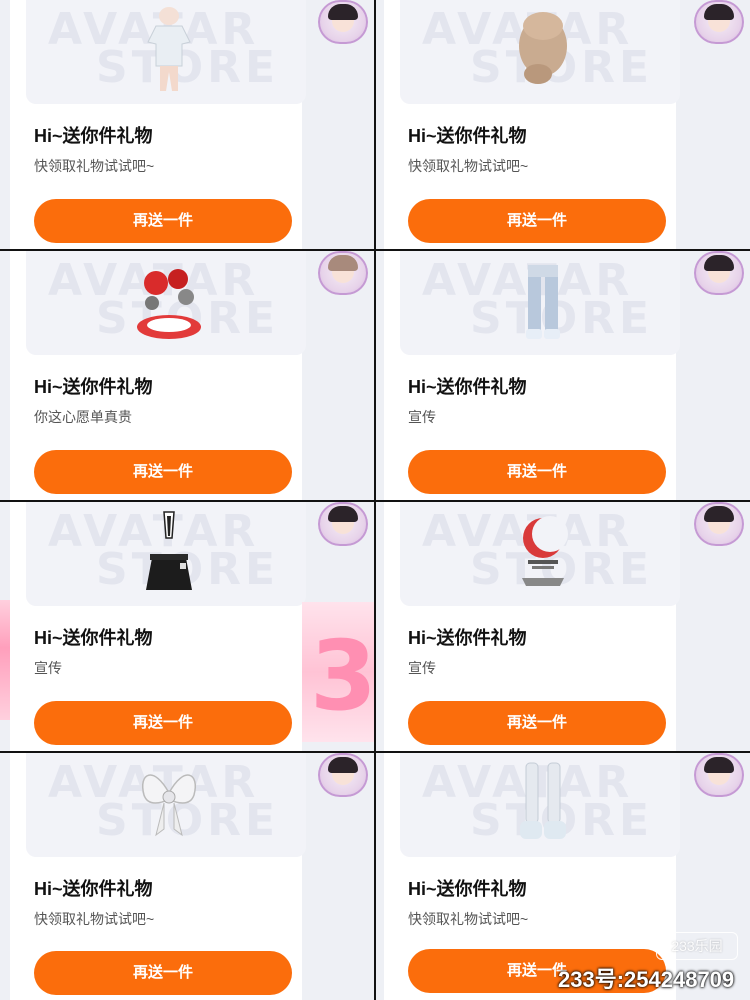  What do you see at coordinates (169, 805) in the screenshot?
I see `bow-icon` at bounding box center [169, 805].